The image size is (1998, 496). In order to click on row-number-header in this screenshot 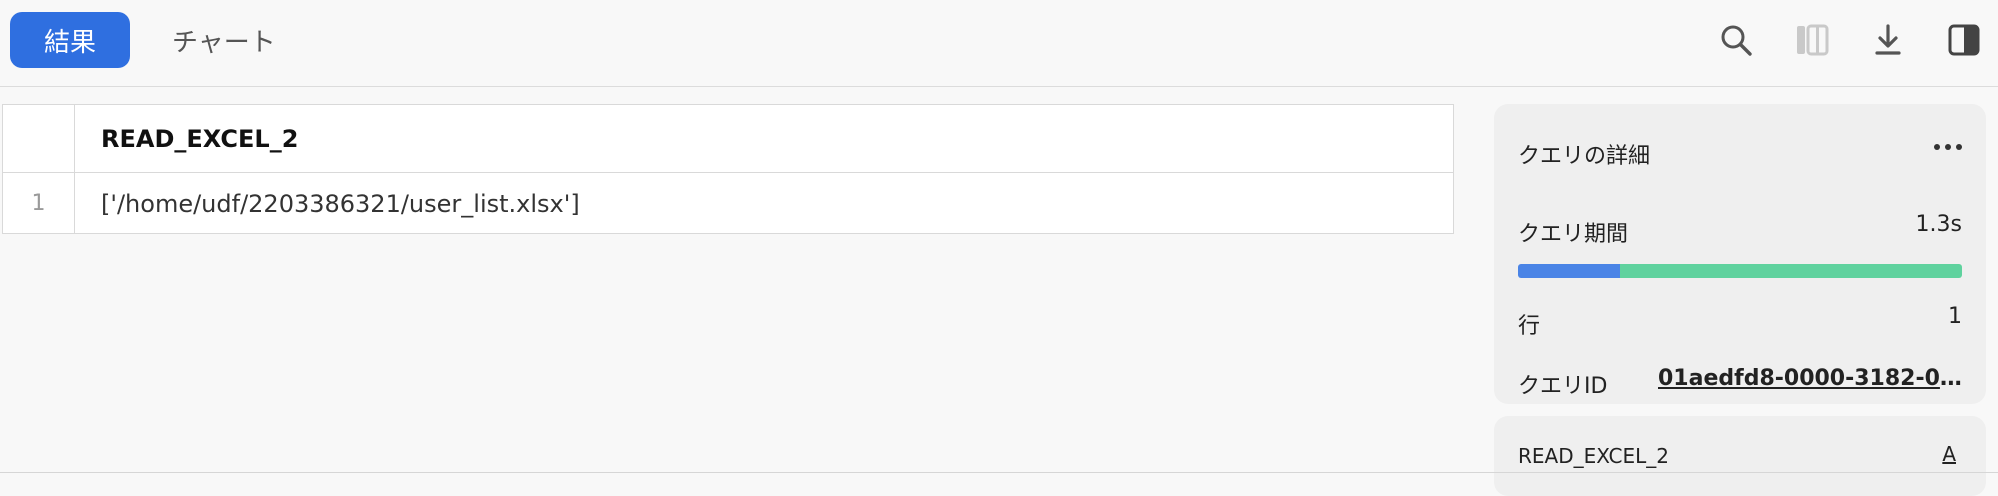, I will do `click(39, 138)`.